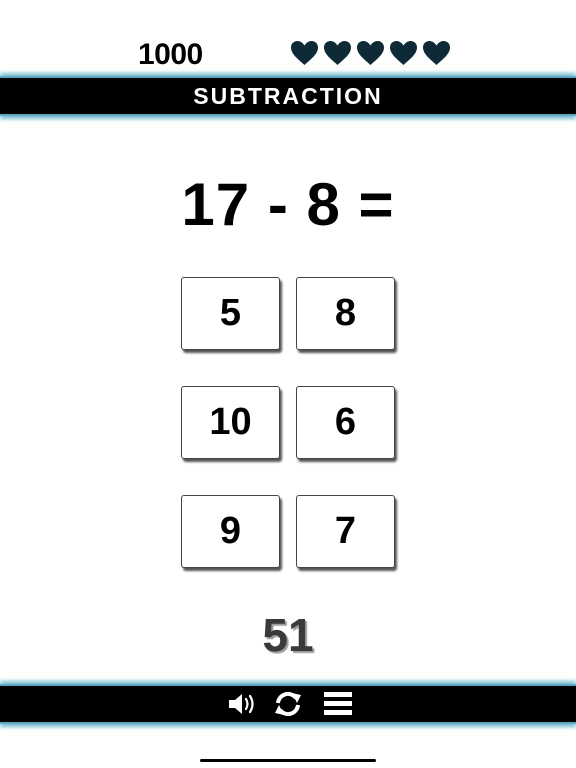 This screenshot has height=768, width=576. I want to click on menu-icon, so click(338, 703).